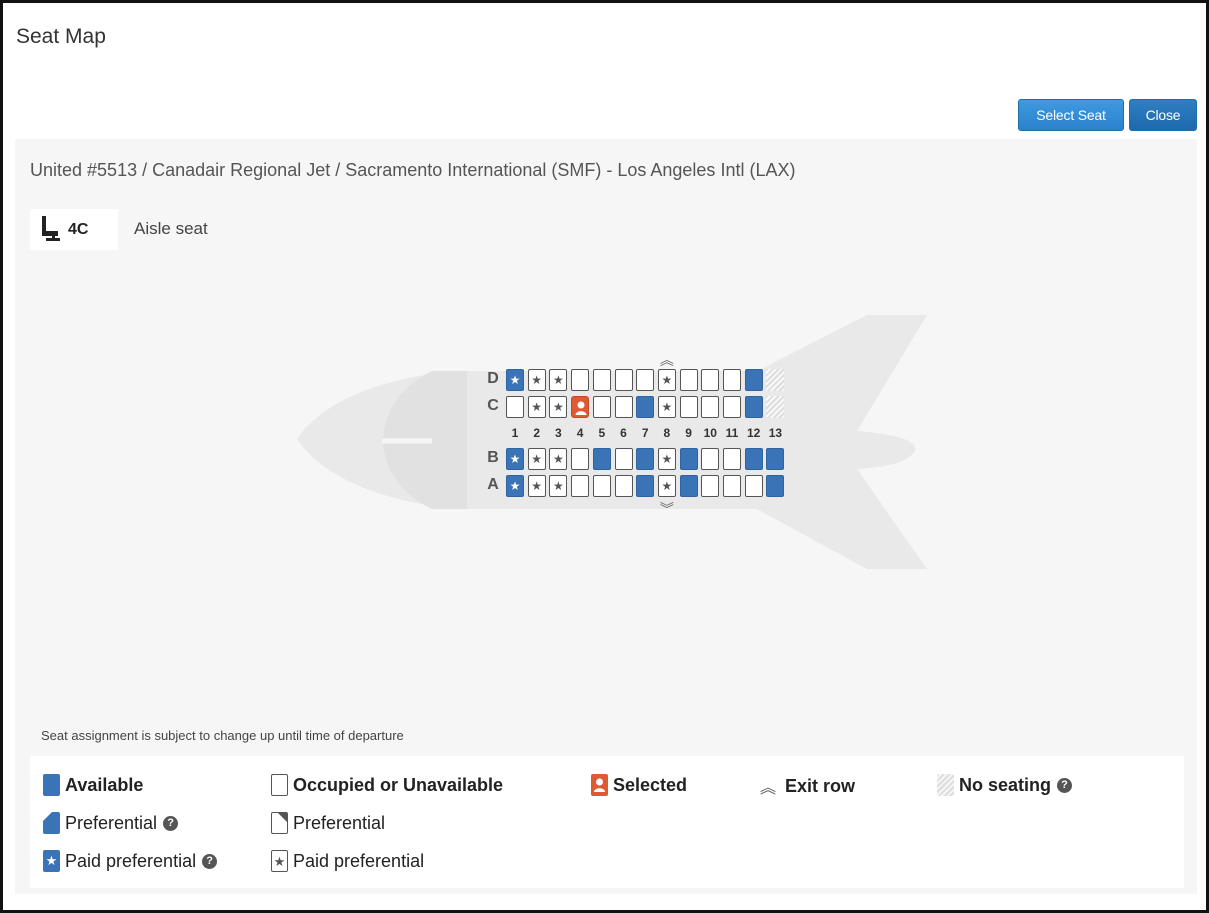  Describe the element at coordinates (688, 407) in the screenshot. I see `seat-9C` at that location.